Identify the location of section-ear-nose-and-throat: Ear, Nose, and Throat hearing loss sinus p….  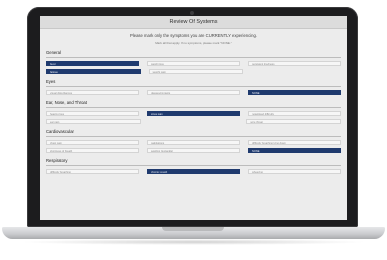
(194, 112).